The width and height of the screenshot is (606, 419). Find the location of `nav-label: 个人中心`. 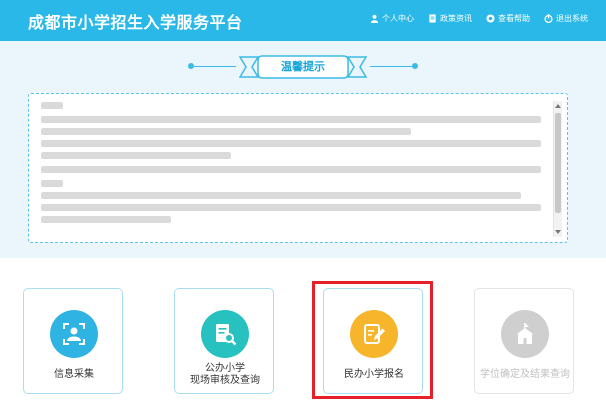

nav-label: 个人中心 is located at coordinates (398, 18).